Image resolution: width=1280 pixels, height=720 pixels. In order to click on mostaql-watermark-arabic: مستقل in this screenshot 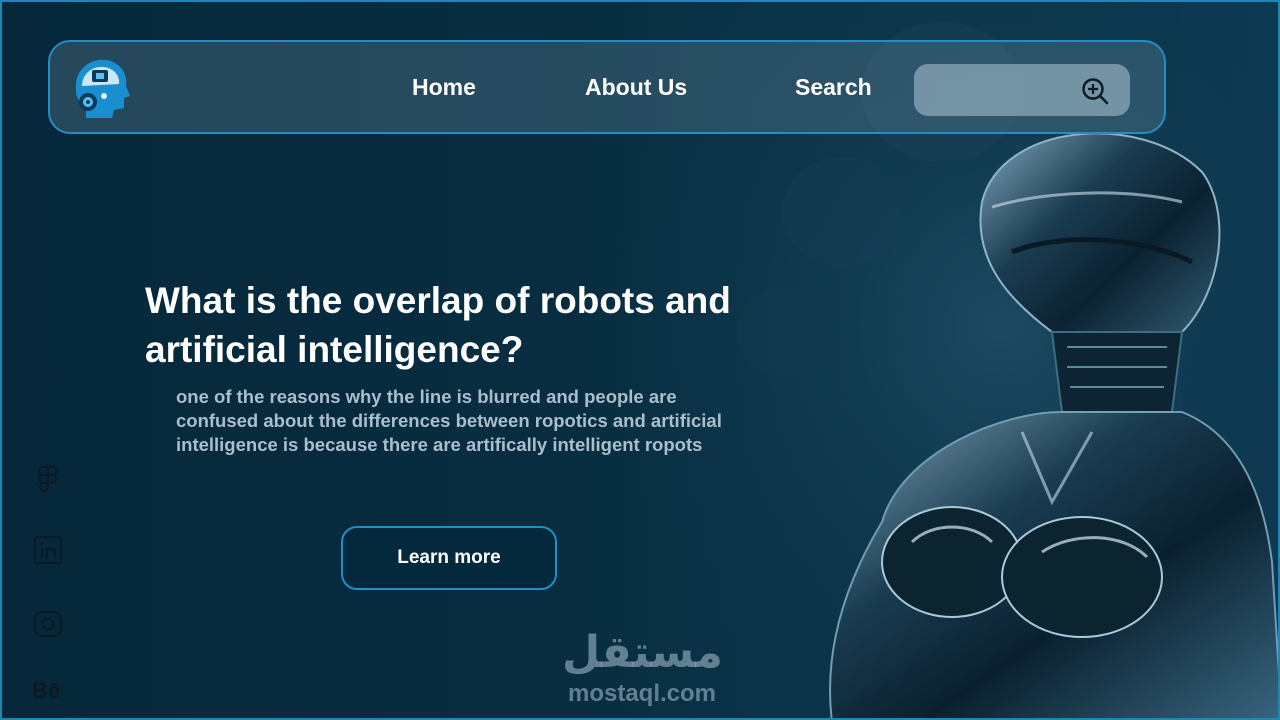, I will do `click(642, 652)`.